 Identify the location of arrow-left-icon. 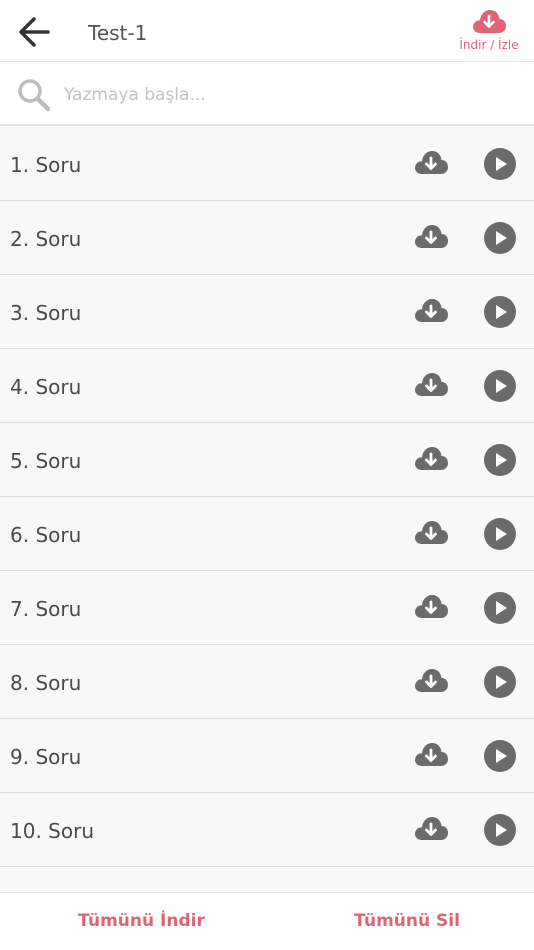
(34, 32).